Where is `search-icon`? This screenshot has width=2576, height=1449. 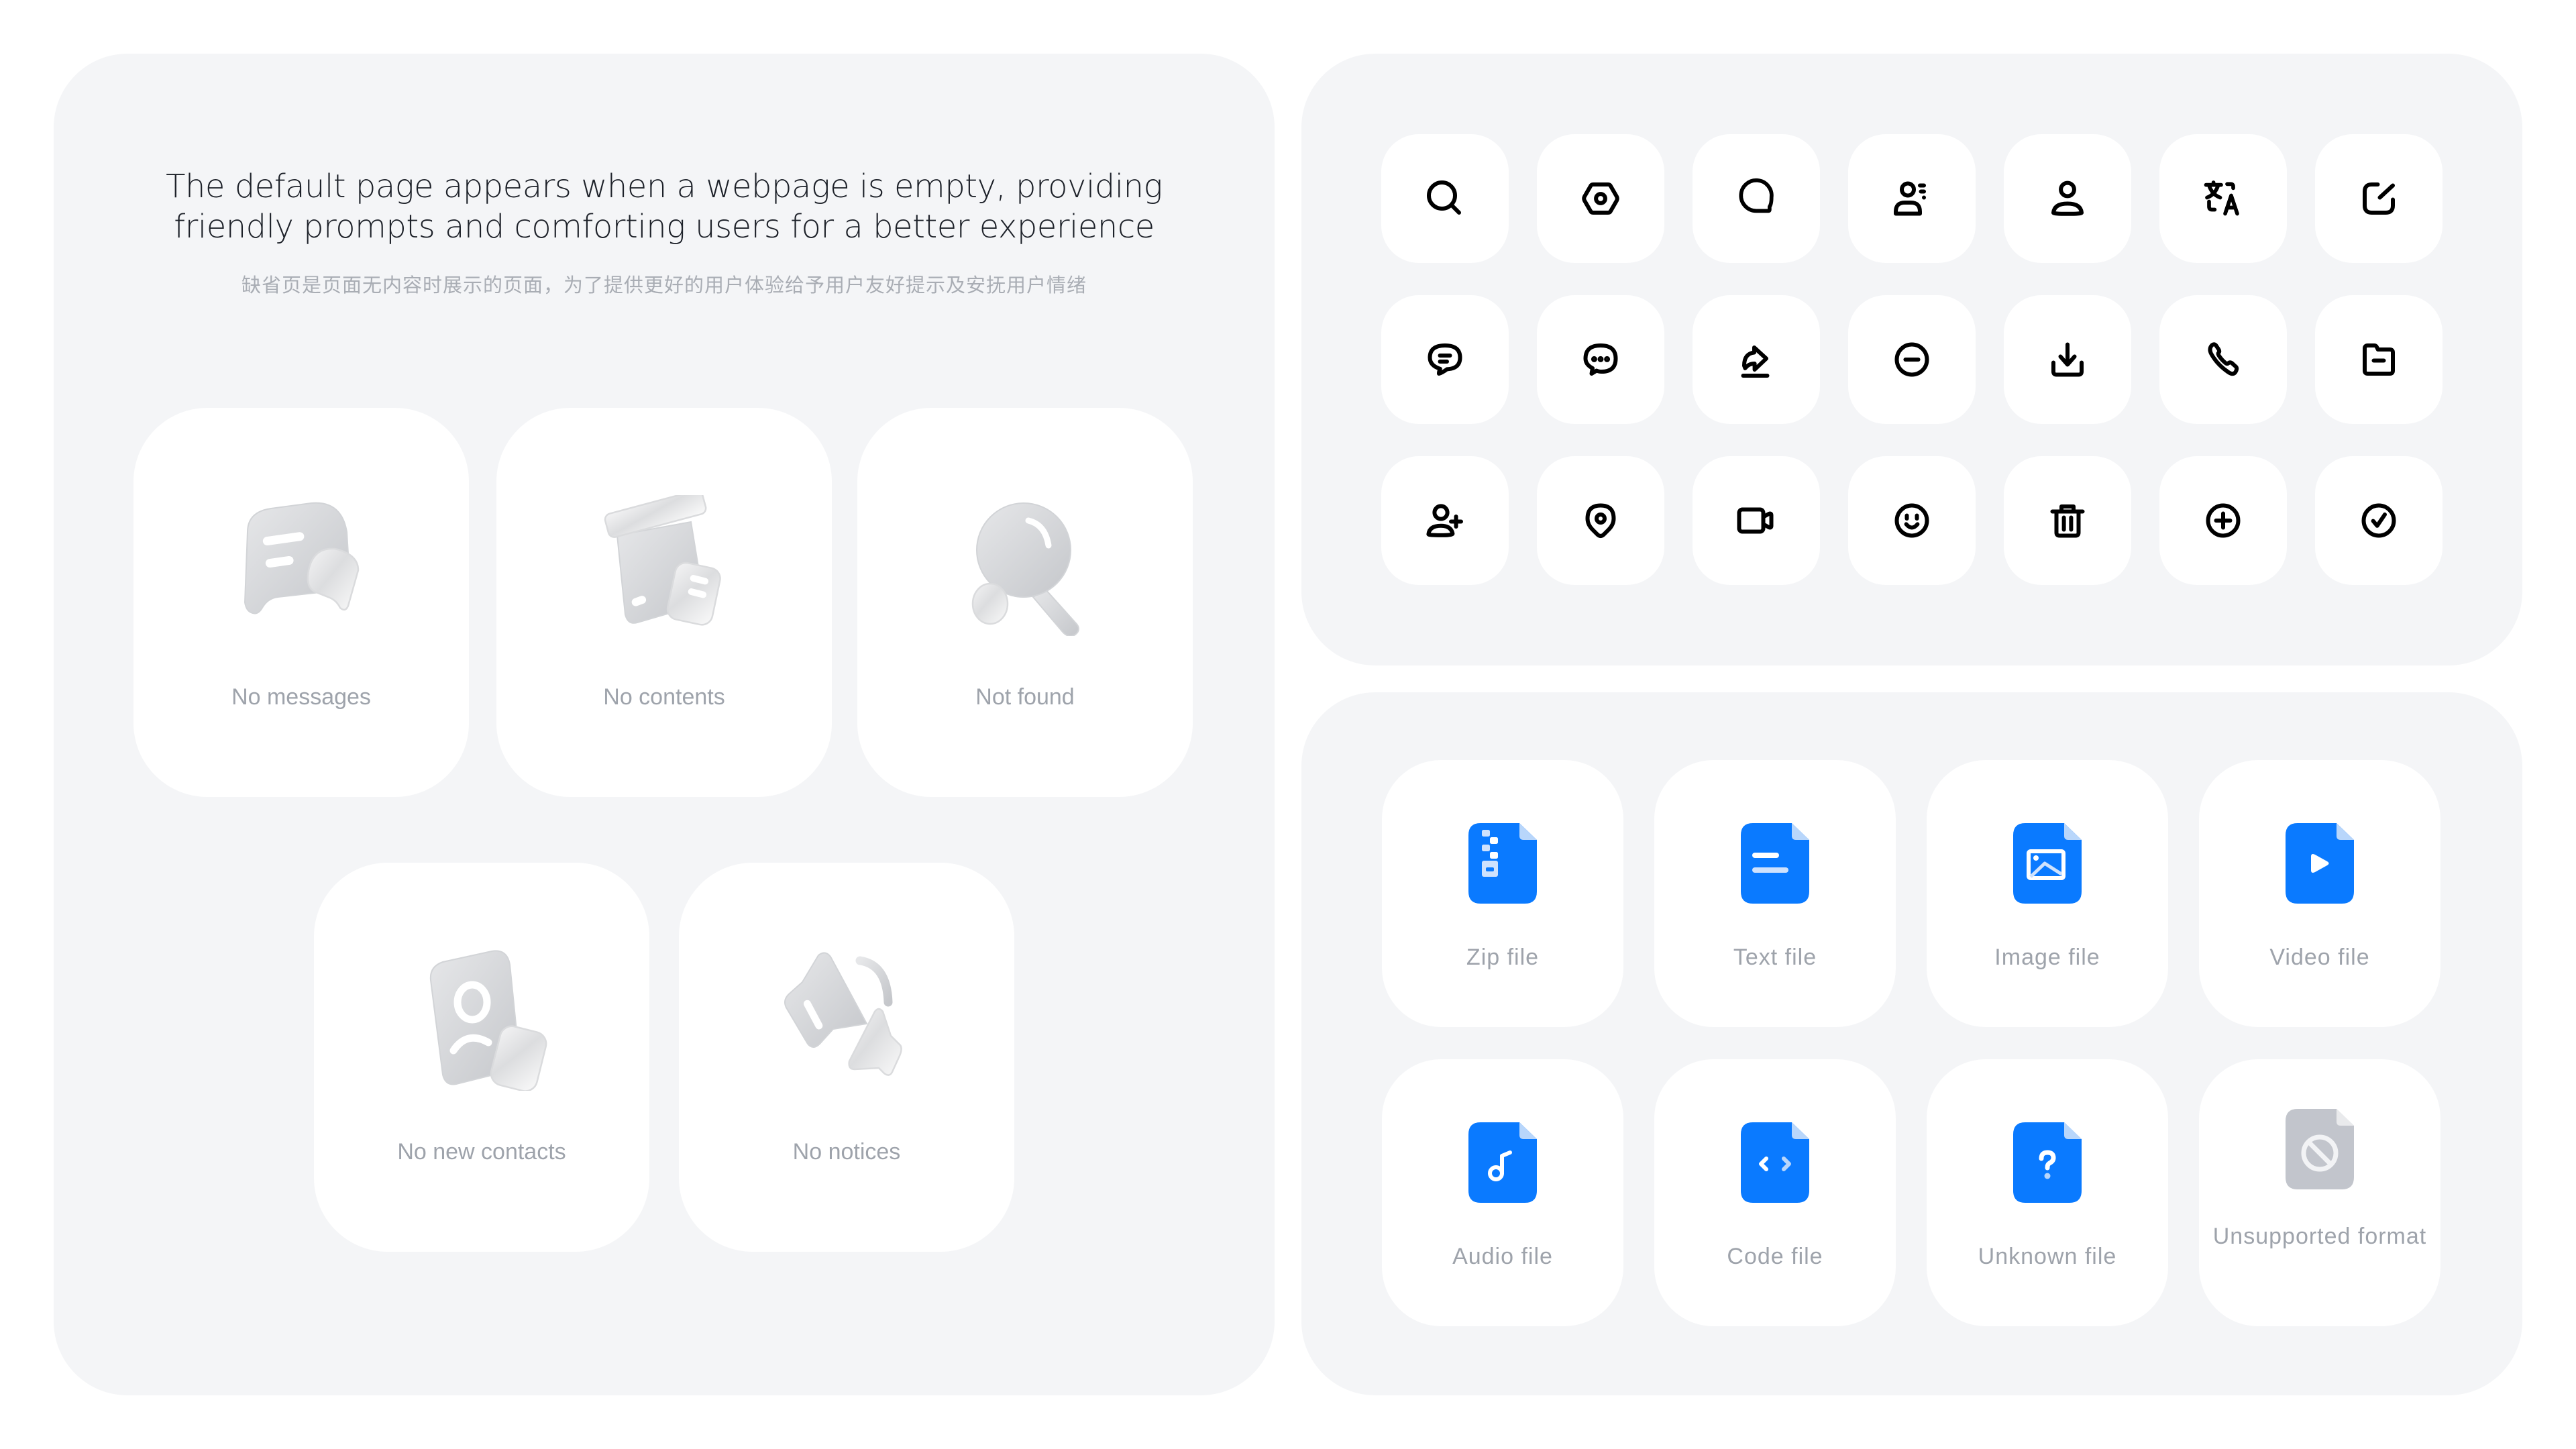 search-icon is located at coordinates (1444, 197).